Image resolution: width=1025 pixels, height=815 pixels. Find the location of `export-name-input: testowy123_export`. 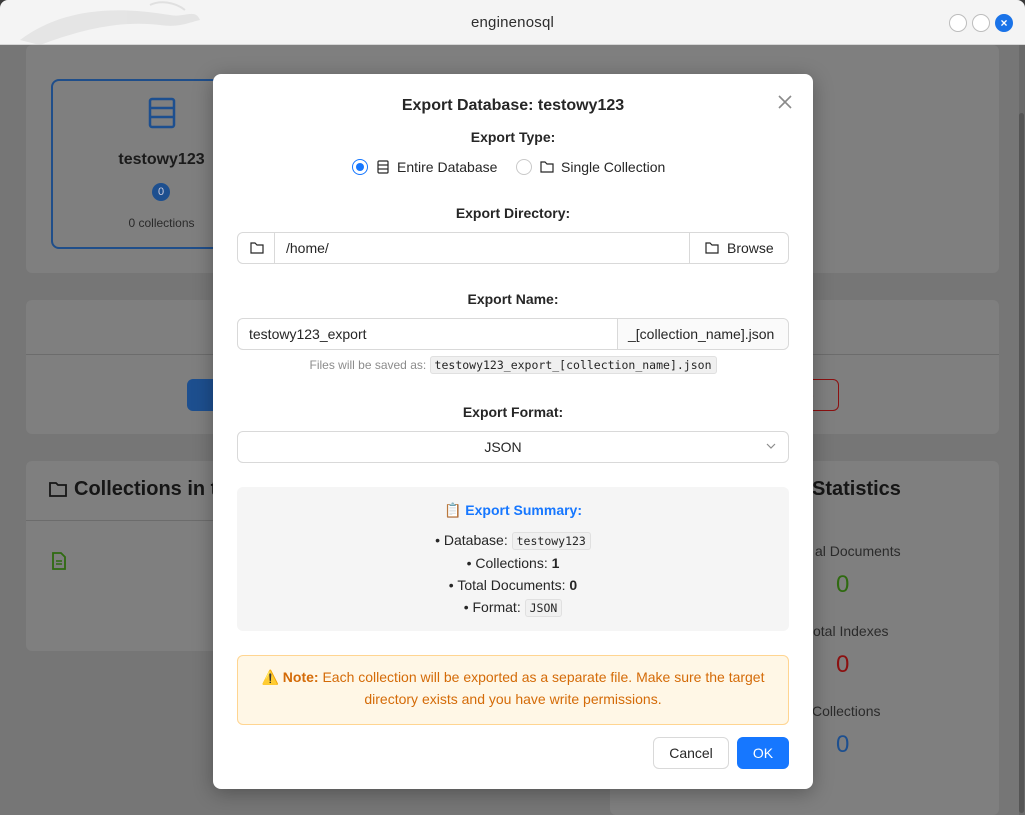

export-name-input: testowy123_export is located at coordinates (308, 334).